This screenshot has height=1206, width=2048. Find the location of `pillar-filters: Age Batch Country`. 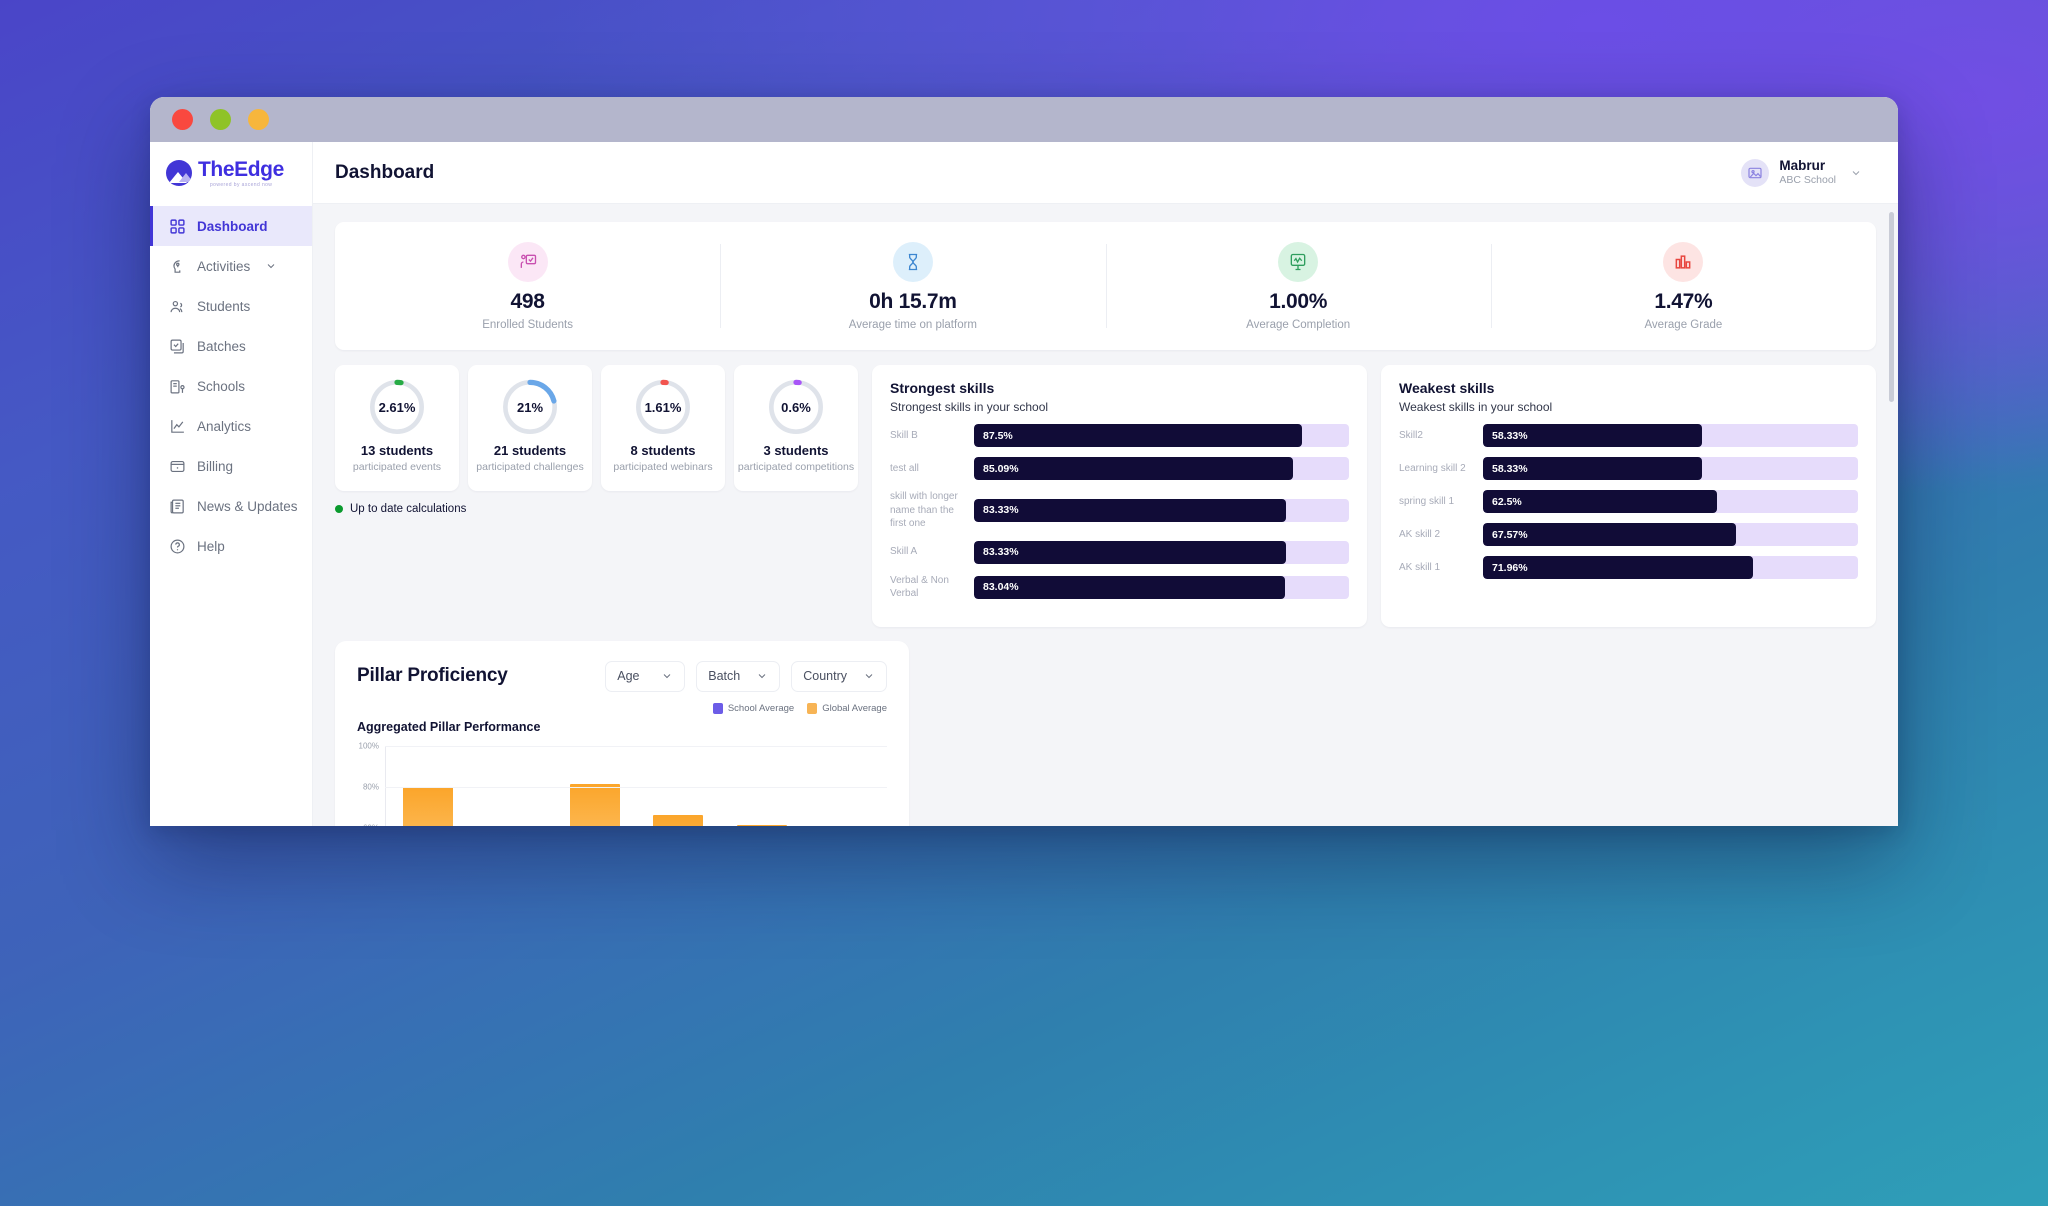

pillar-filters: Age Batch Country is located at coordinates (746, 676).